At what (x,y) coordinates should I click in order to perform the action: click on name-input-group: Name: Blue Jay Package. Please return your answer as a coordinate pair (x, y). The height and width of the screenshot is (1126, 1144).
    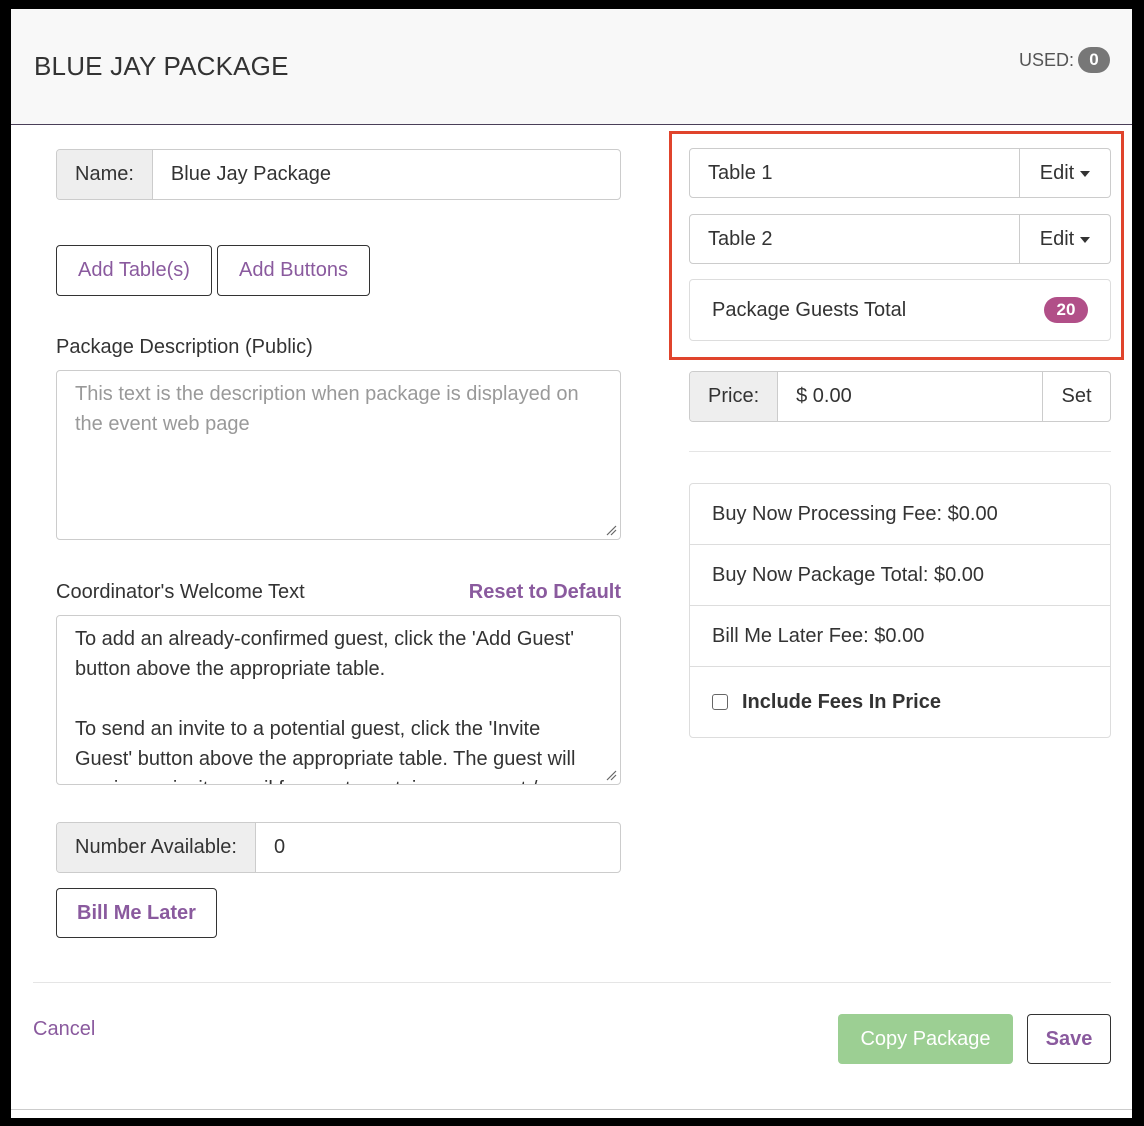
    Looking at the image, I should click on (338, 174).